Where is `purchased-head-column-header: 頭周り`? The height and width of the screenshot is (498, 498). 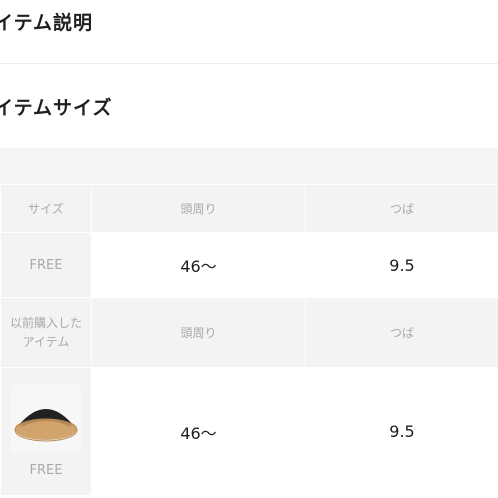 purchased-head-column-header: 頭周り is located at coordinates (198, 332).